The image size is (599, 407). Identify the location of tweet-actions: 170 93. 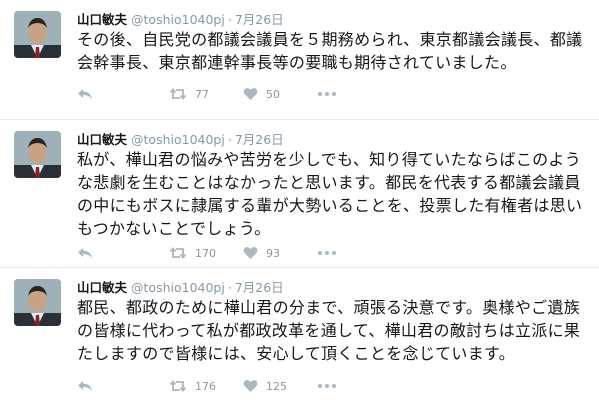
(227, 253).